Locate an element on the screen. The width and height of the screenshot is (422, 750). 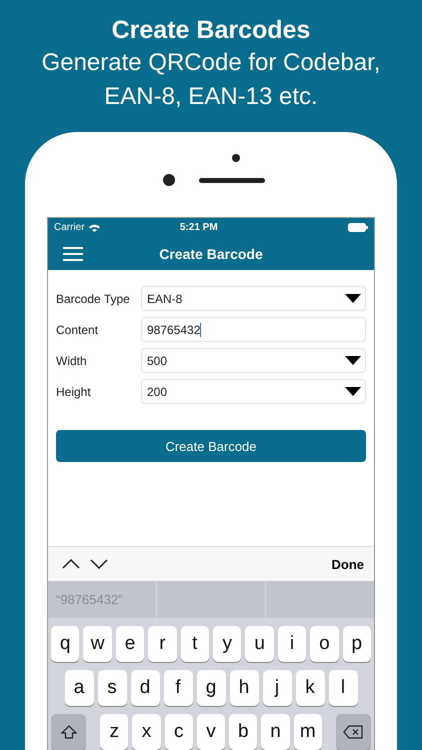
shift-icon is located at coordinates (68, 732).